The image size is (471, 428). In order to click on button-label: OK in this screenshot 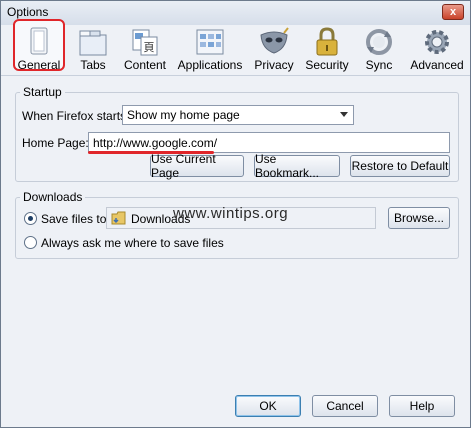, I will do `click(268, 406)`.